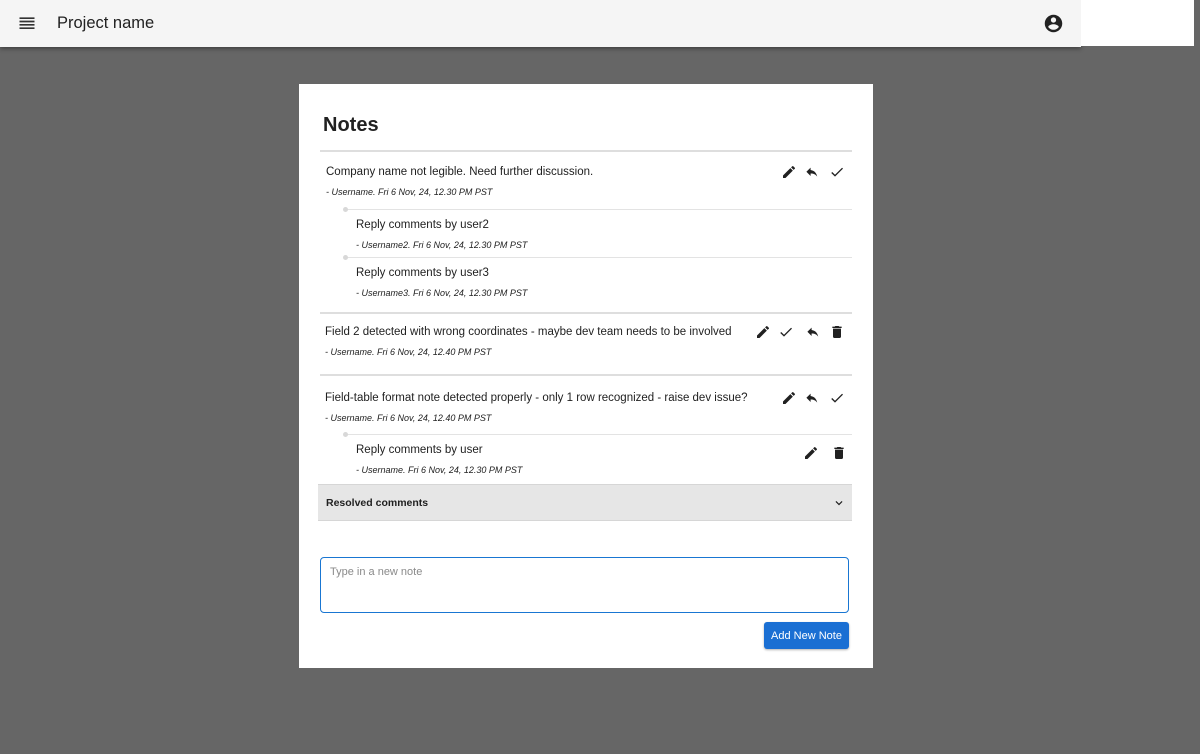 The height and width of the screenshot is (754, 1200). Describe the element at coordinates (422, 225) in the screenshot. I see `reply-text: Reply comments by user2` at that location.